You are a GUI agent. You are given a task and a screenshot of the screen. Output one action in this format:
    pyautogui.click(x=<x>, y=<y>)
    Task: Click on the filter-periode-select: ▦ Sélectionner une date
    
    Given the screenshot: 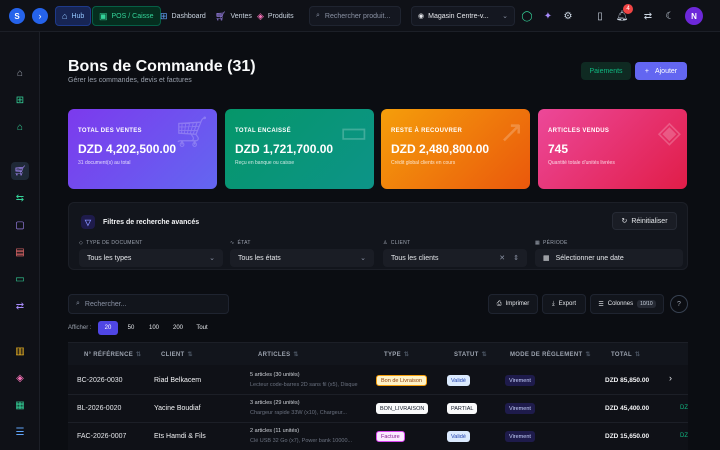 What is the action you would take?
    pyautogui.click(x=609, y=258)
    